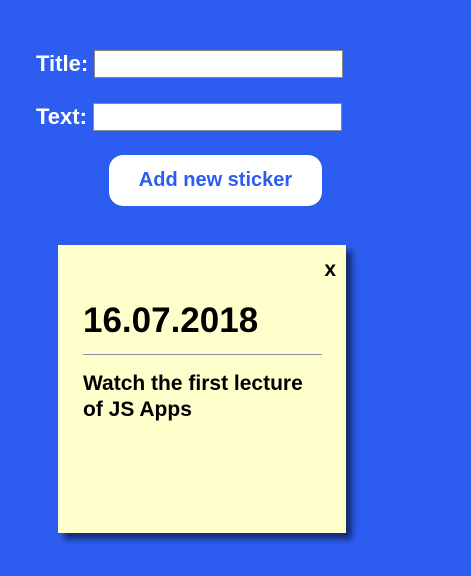 The width and height of the screenshot is (471, 576). Describe the element at coordinates (330, 270) in the screenshot. I see `close-sticker-button: x` at that location.